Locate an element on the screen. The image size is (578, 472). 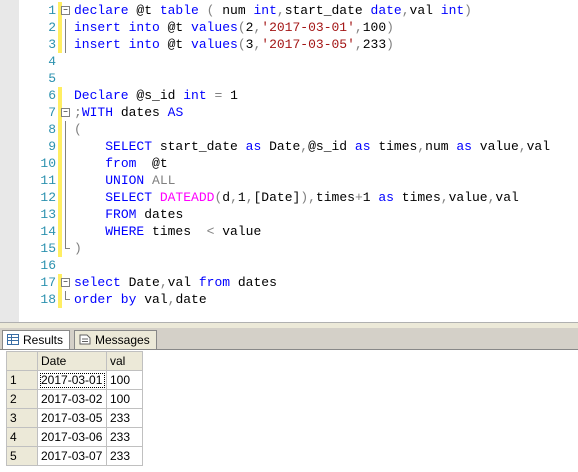
row-number-cell: 1 is located at coordinates (22, 380).